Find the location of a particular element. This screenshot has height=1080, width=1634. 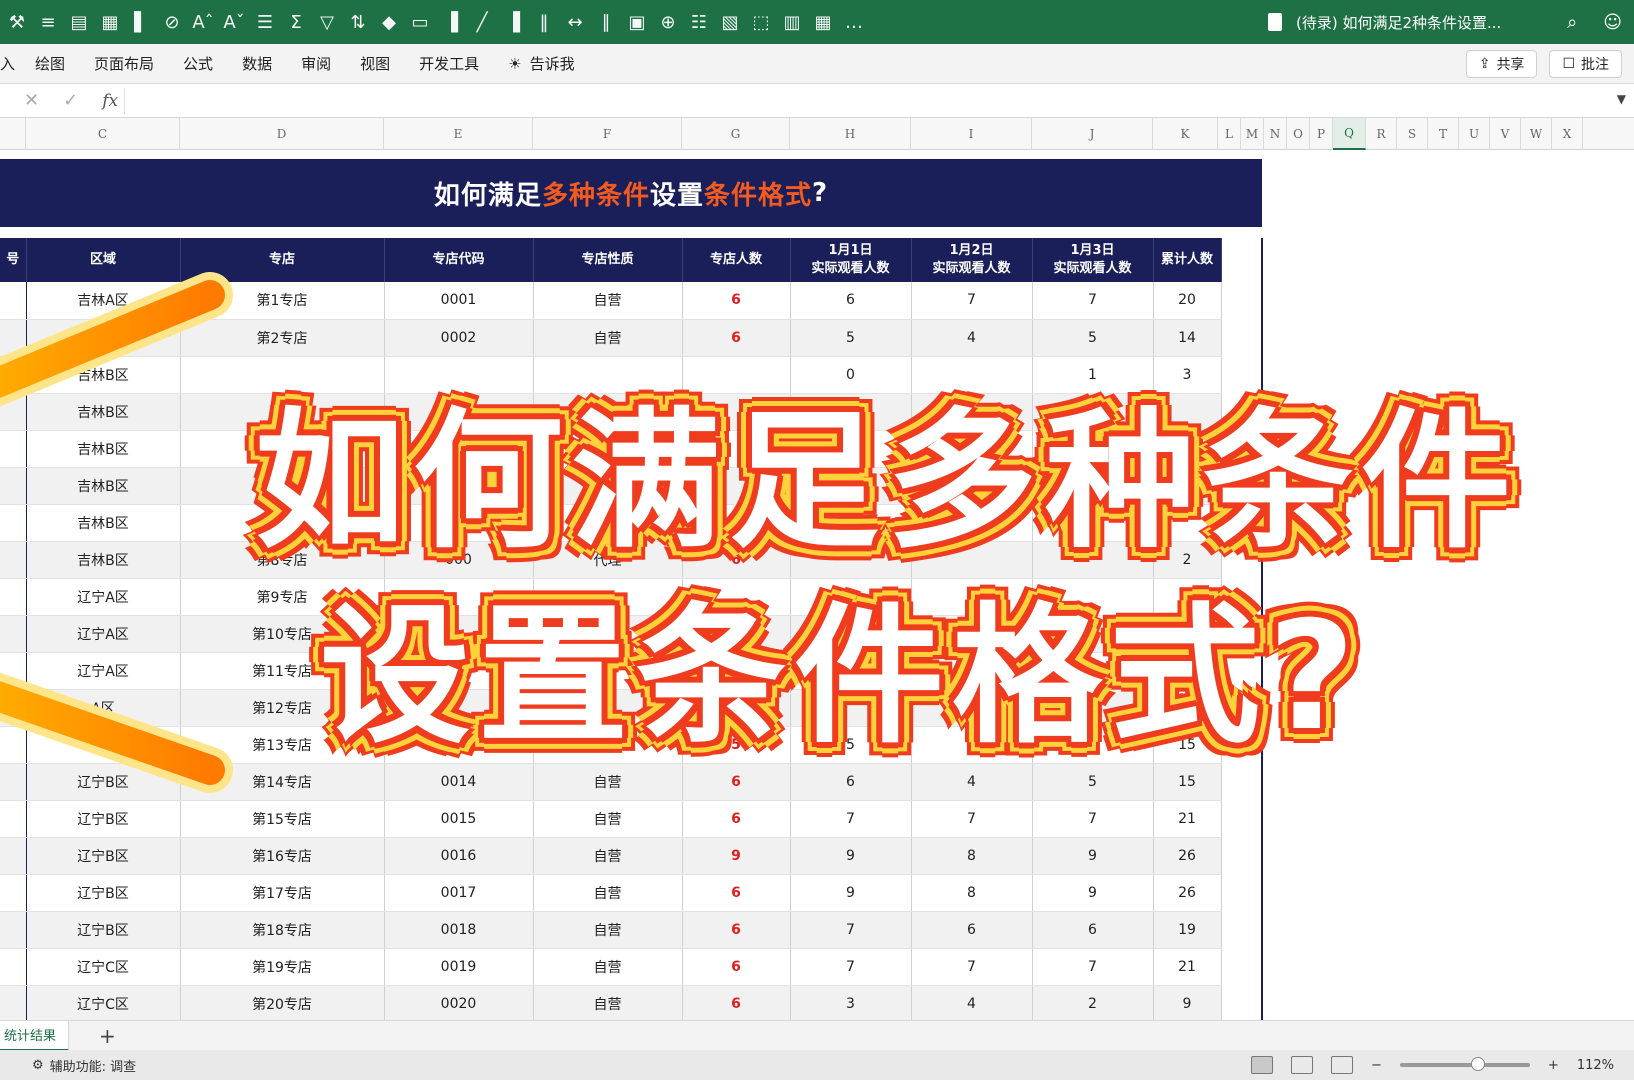

table-cell: 2 is located at coordinates (1093, 523).